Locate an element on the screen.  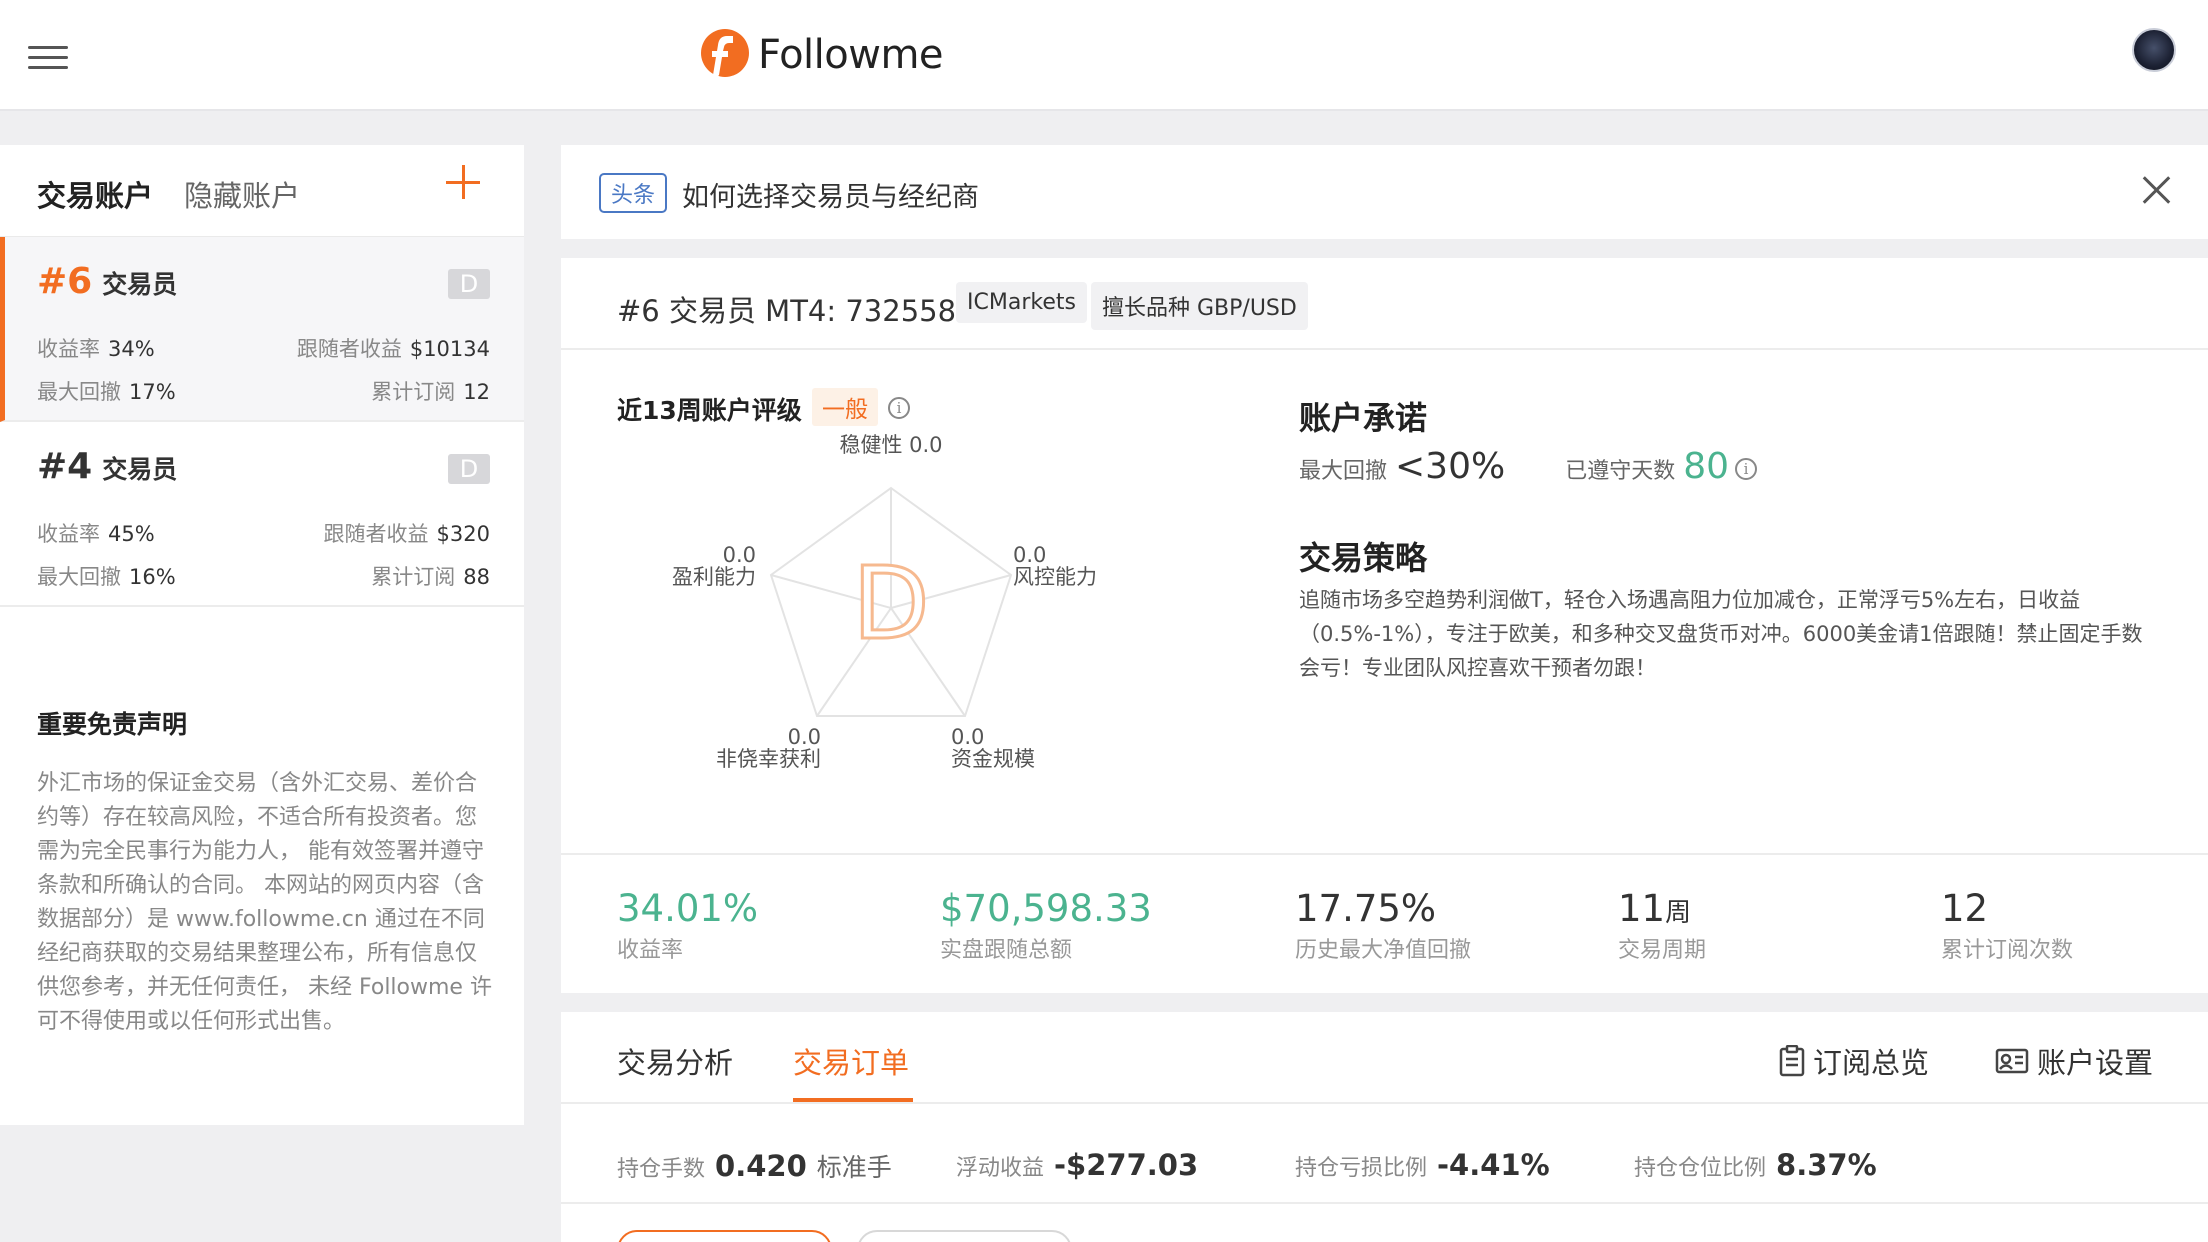
follower-profit-value: $320 is located at coordinates (463, 534).